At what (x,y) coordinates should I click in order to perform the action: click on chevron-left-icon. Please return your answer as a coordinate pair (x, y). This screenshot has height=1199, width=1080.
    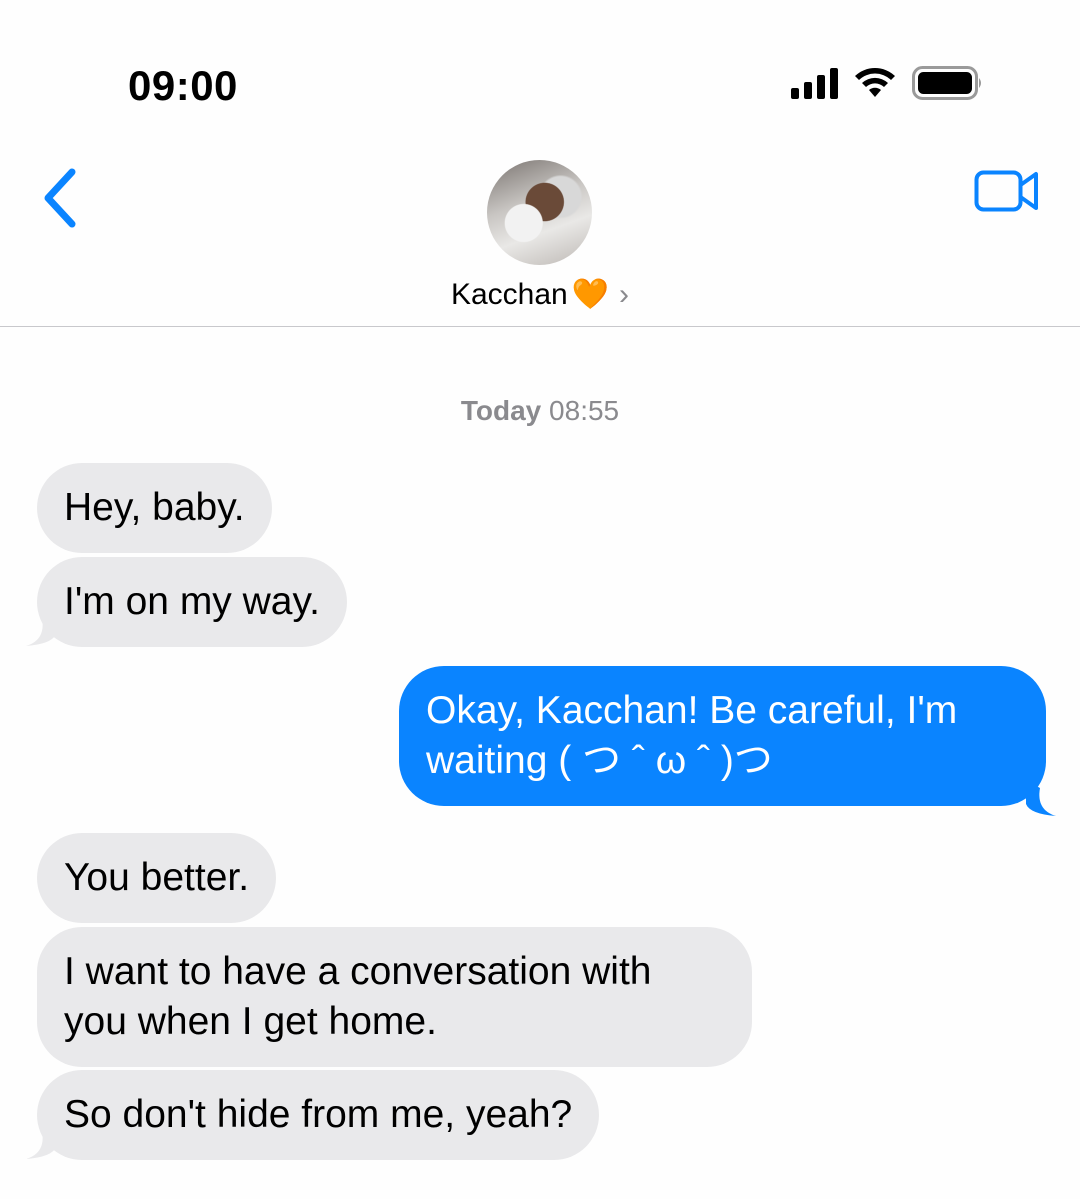
    Looking at the image, I should click on (60, 198).